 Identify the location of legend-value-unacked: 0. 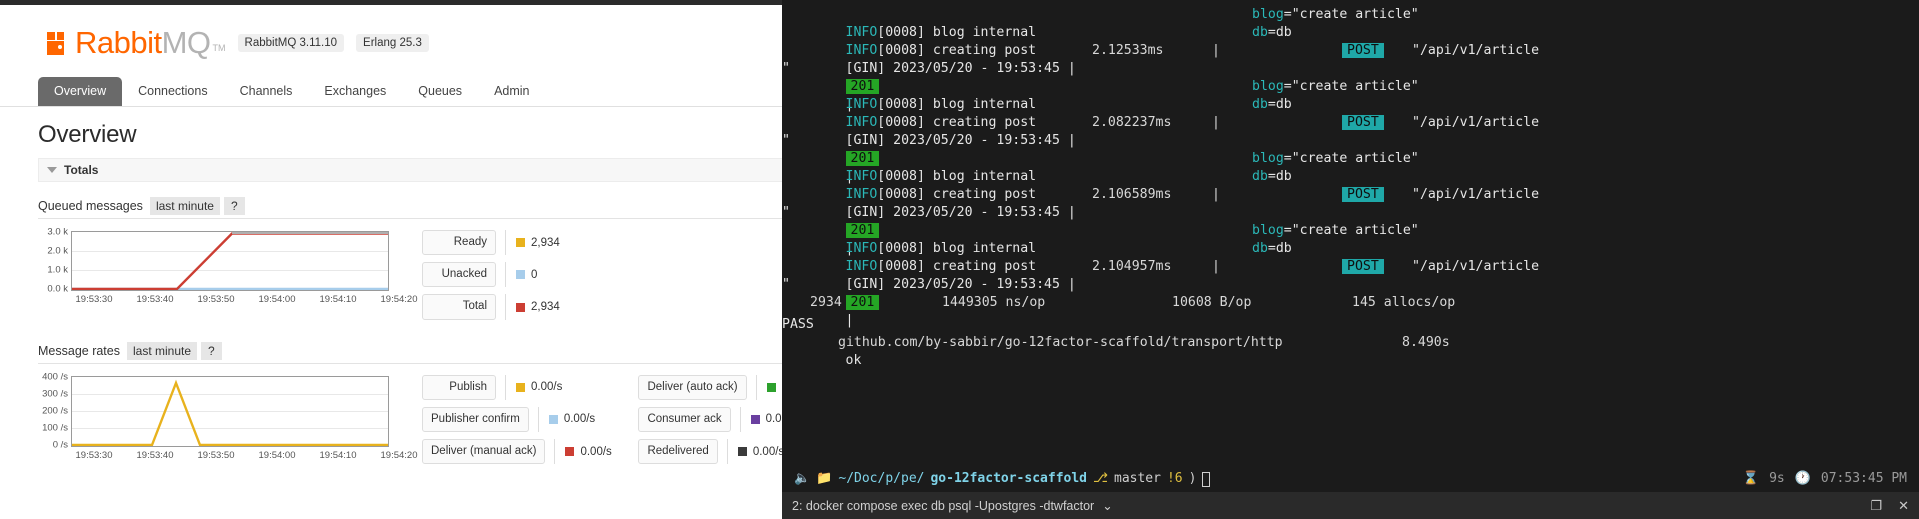
(534, 274).